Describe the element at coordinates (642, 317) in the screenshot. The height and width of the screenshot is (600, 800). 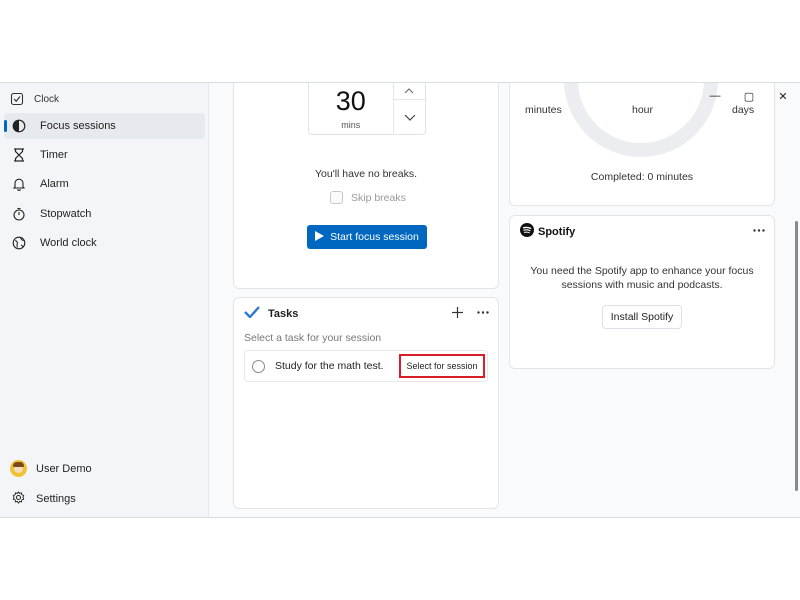
I see `install-spotify-button: Install Spotify` at that location.